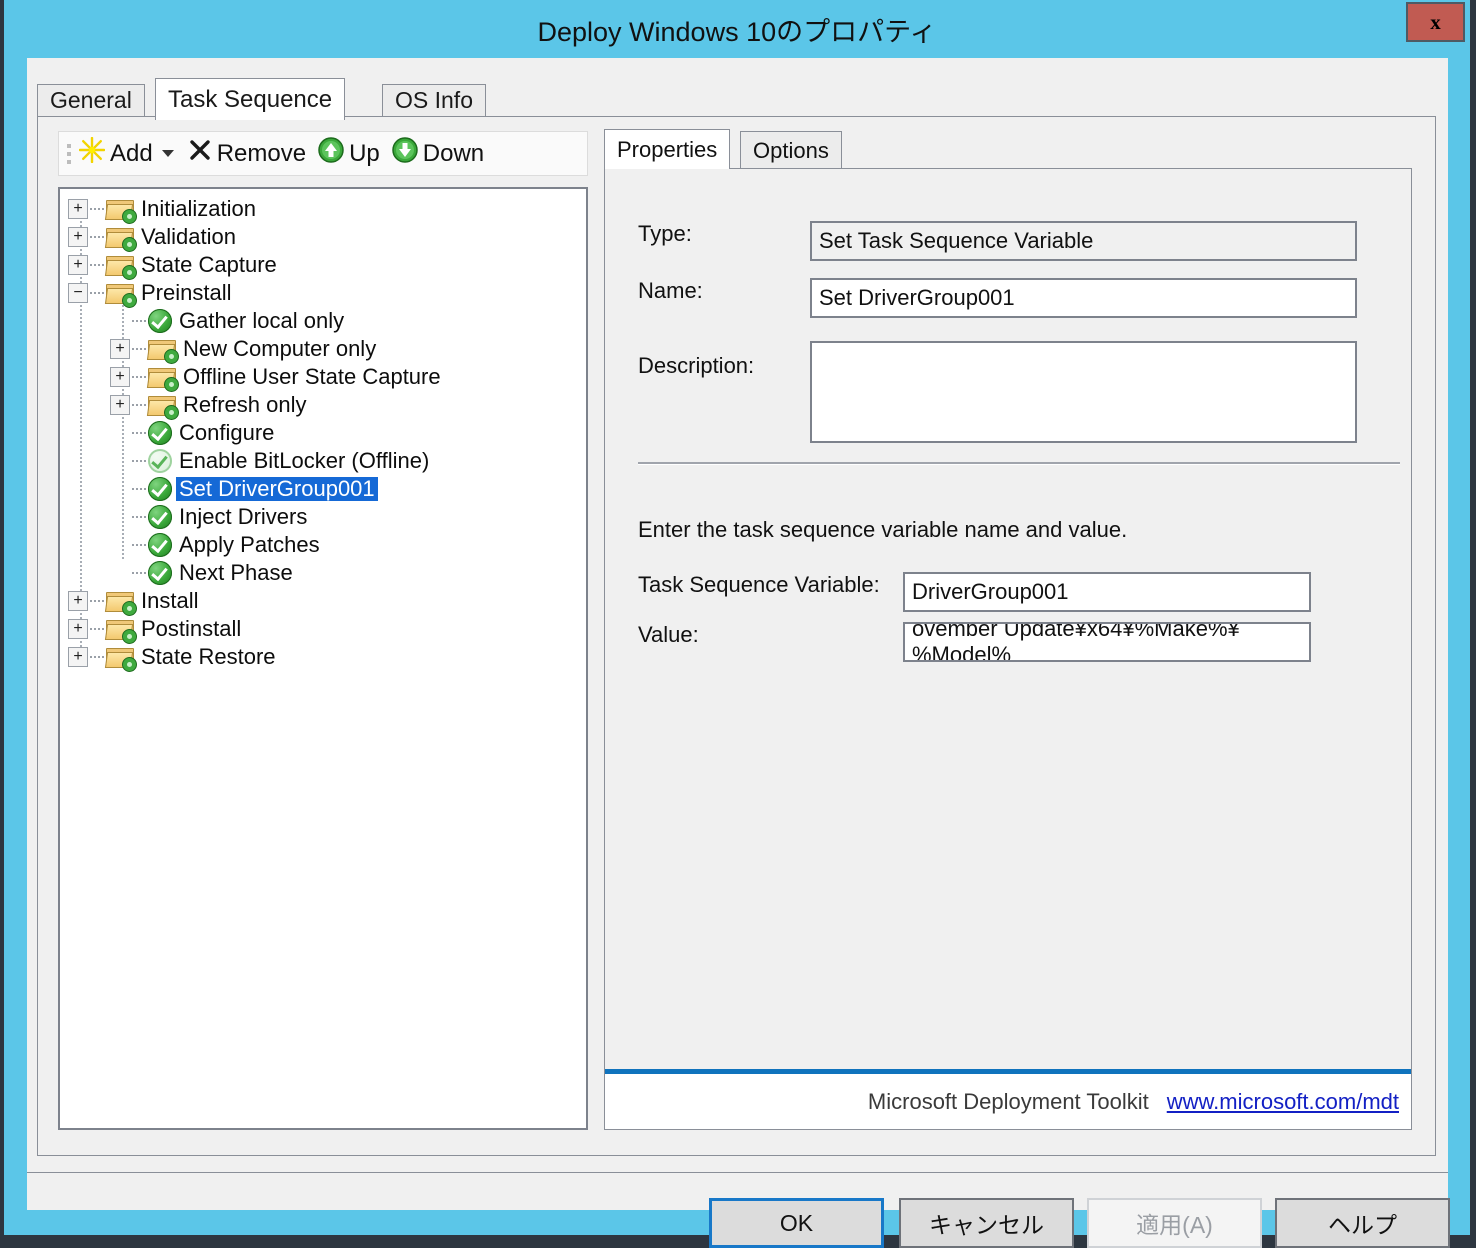  I want to click on tab-options: Options, so click(791, 150).